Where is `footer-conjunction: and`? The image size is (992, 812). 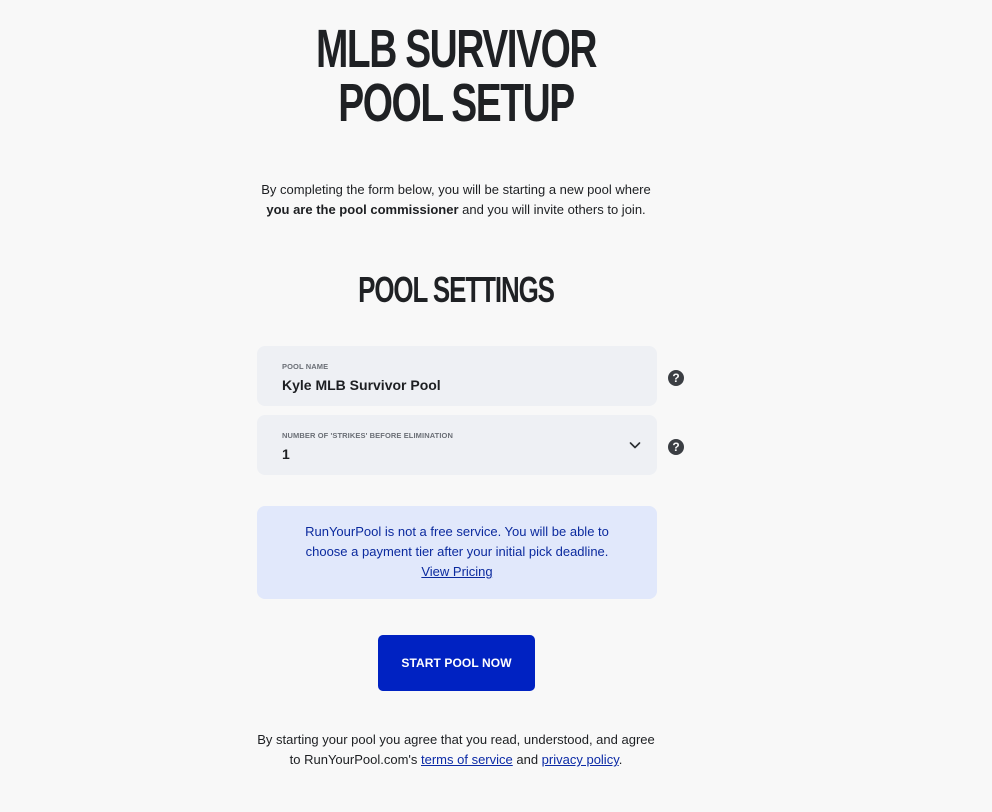
footer-conjunction: and is located at coordinates (527, 759).